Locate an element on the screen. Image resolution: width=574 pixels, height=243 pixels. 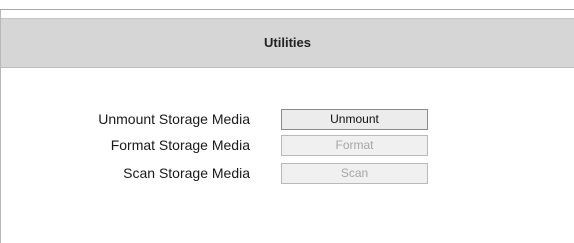
unmount-row: Unmount Storage Media Unmount is located at coordinates (287, 119).